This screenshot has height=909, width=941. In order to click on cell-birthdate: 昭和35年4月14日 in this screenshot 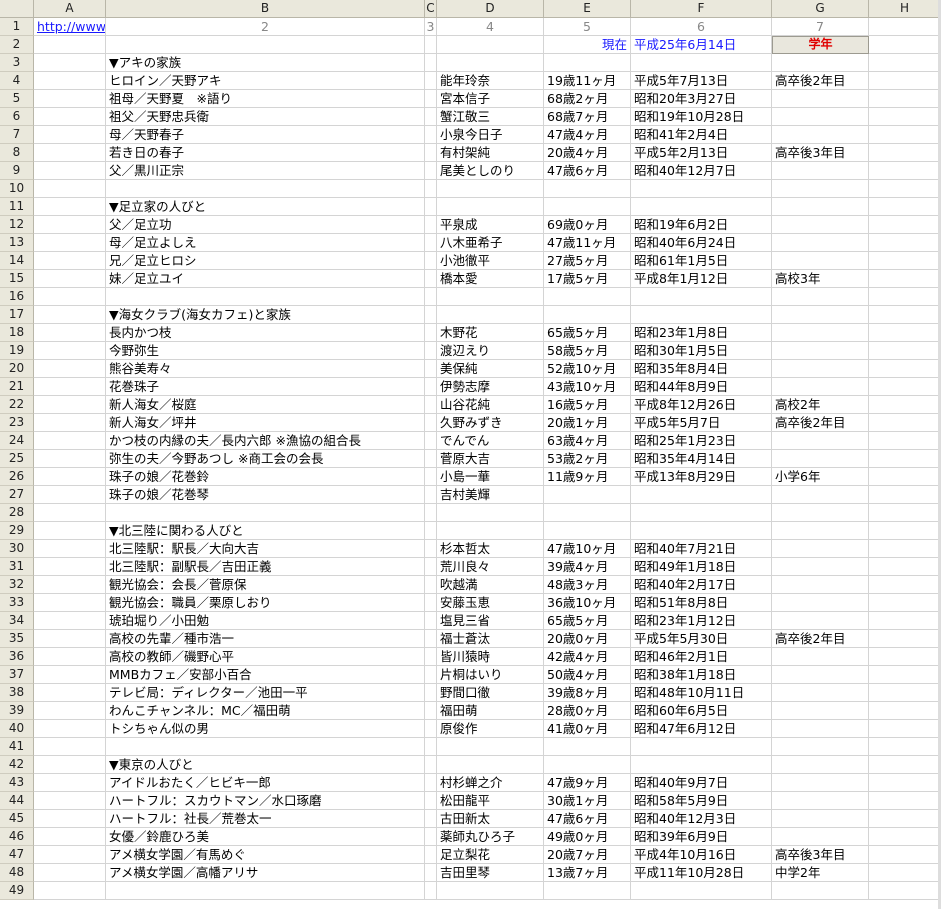, I will do `click(701, 459)`.